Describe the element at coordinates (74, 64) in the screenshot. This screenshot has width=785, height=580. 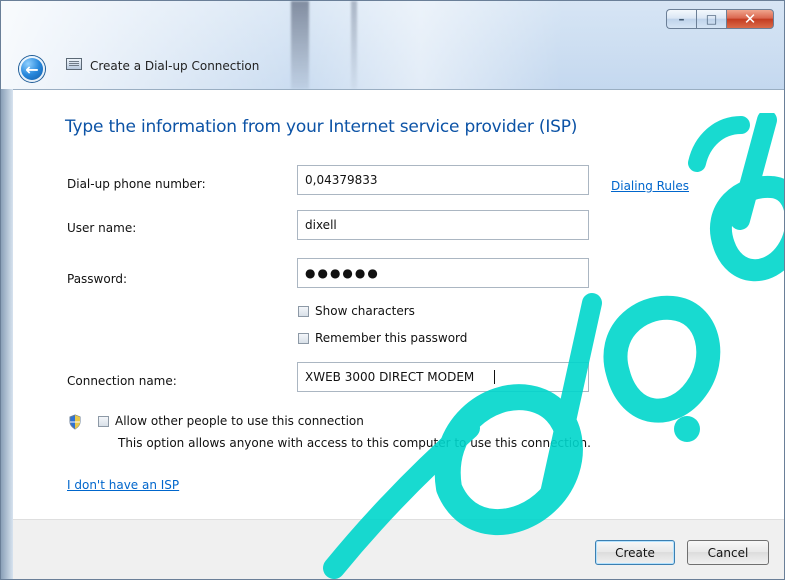
I see `dialup-connection-icon` at that location.